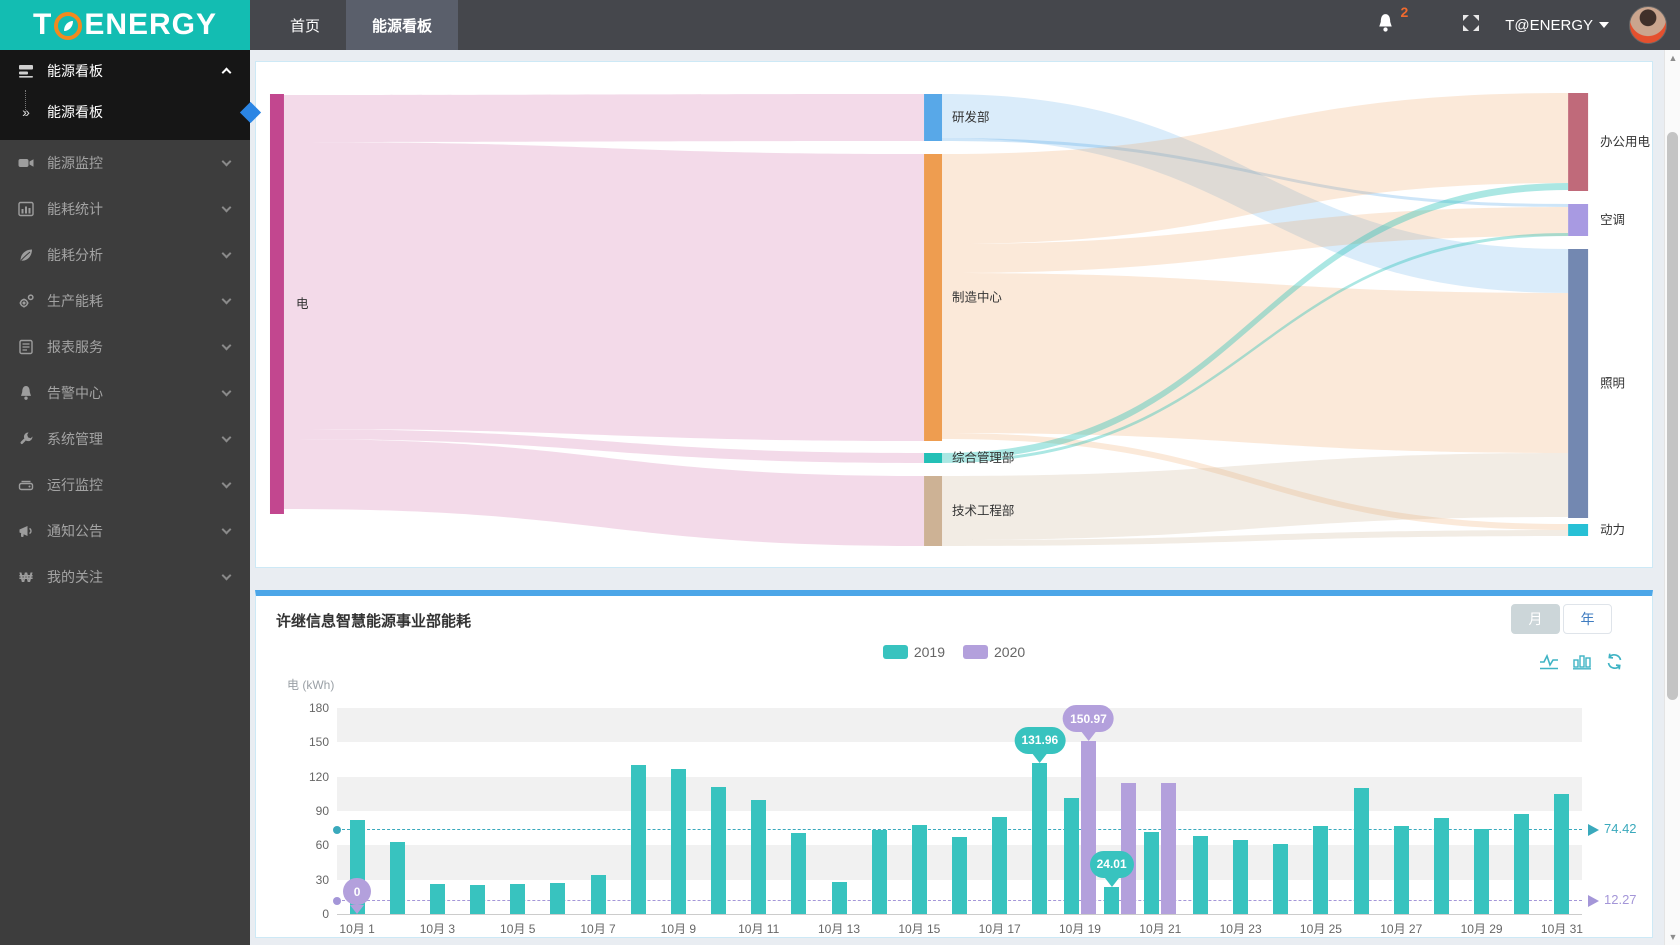 The width and height of the screenshot is (1680, 945). I want to click on notification-bell-icon: 2, so click(1392, 21).